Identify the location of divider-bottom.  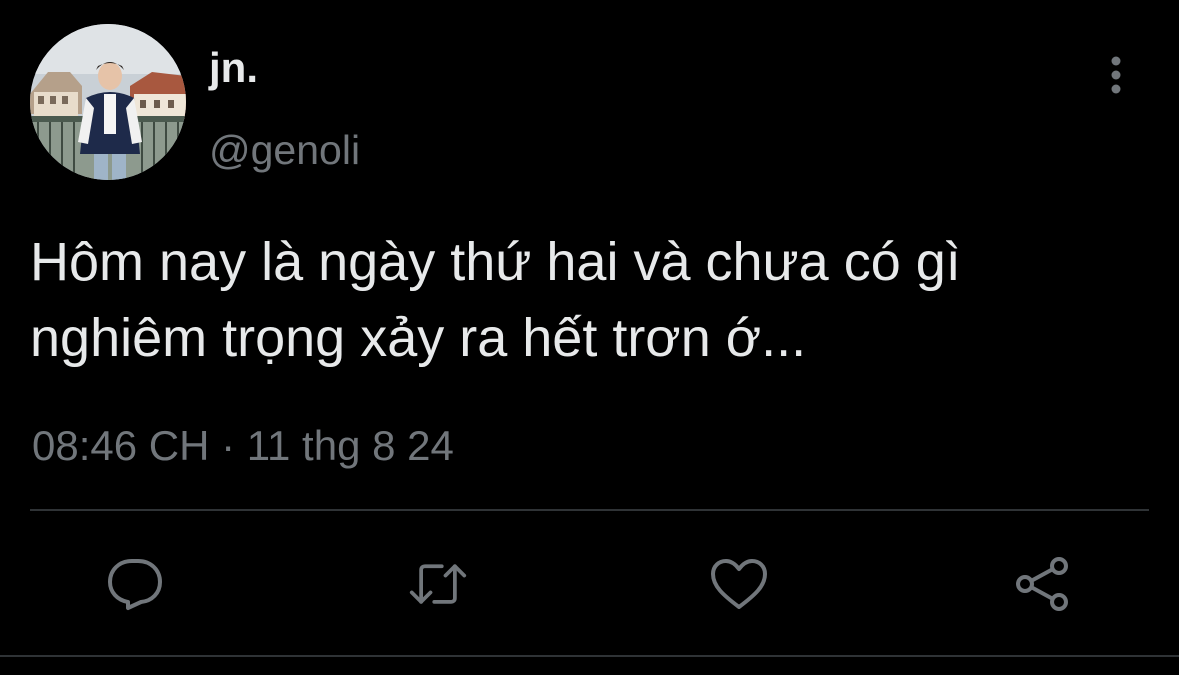
(589, 656).